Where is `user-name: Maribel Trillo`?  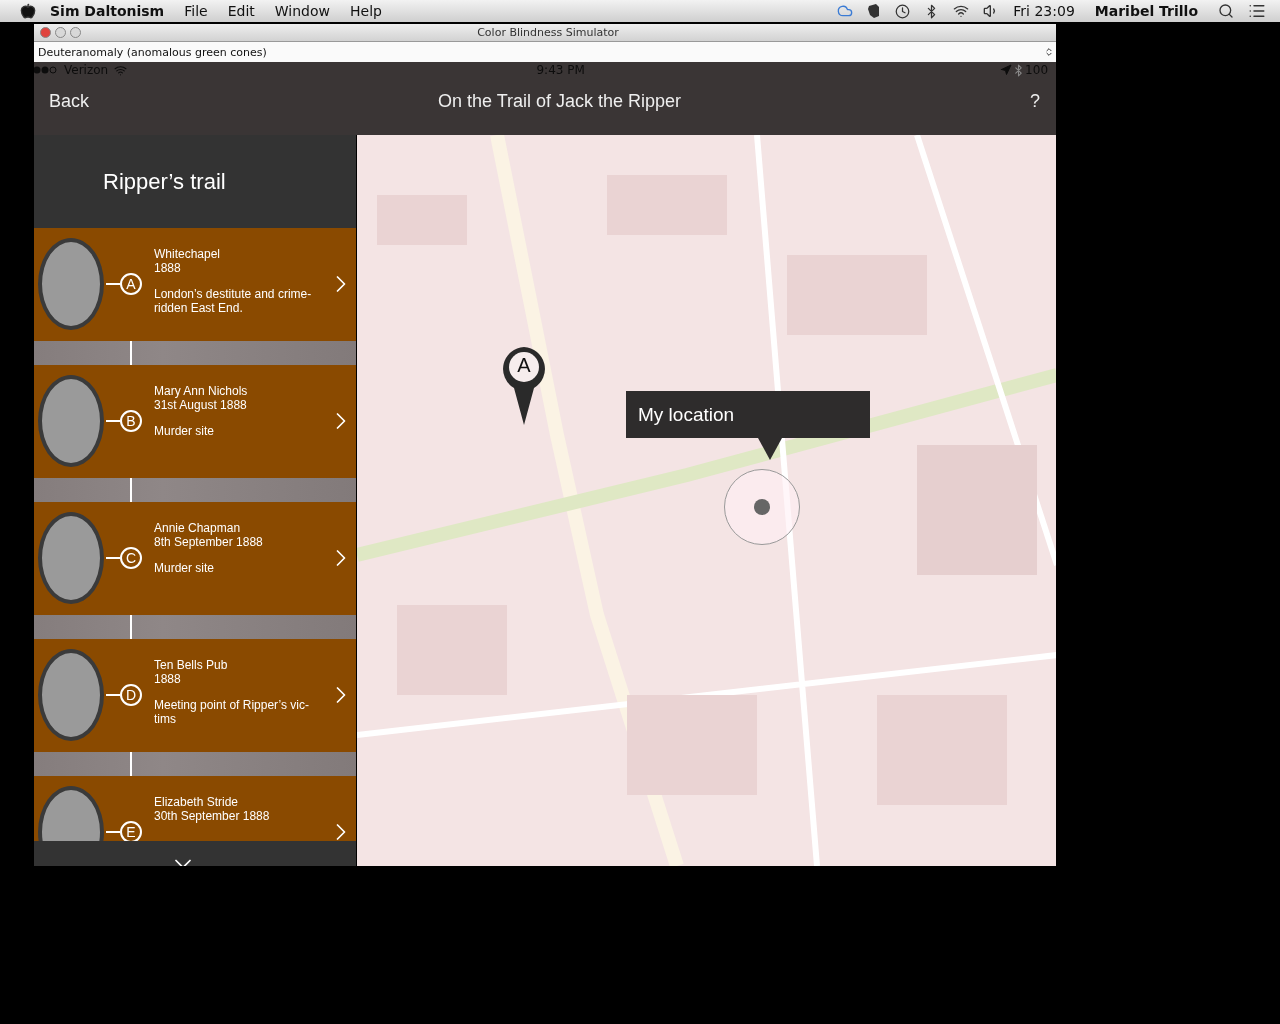 user-name: Maribel Trillo is located at coordinates (1146, 11).